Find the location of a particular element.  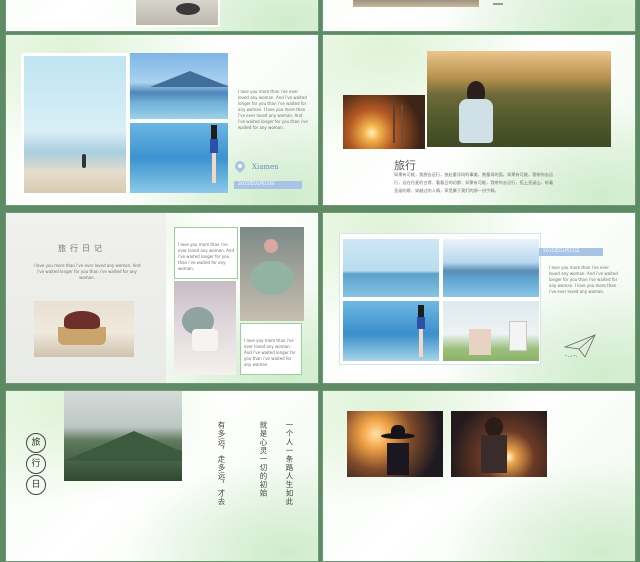

location-label: Xiamen is located at coordinates (265, 167).